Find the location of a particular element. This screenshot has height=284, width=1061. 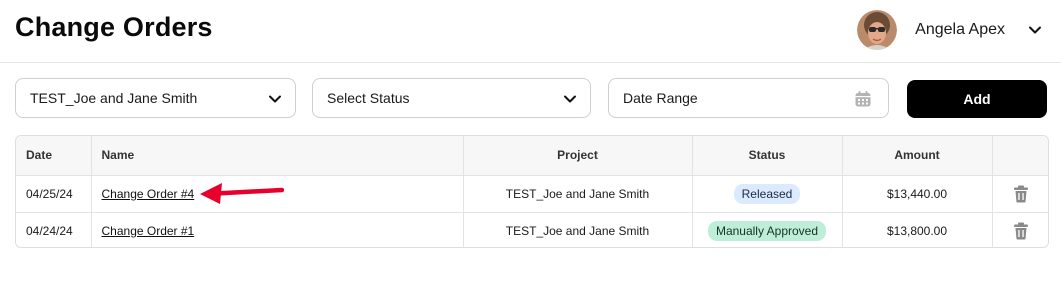

user-name: Angela Apex is located at coordinates (960, 29).